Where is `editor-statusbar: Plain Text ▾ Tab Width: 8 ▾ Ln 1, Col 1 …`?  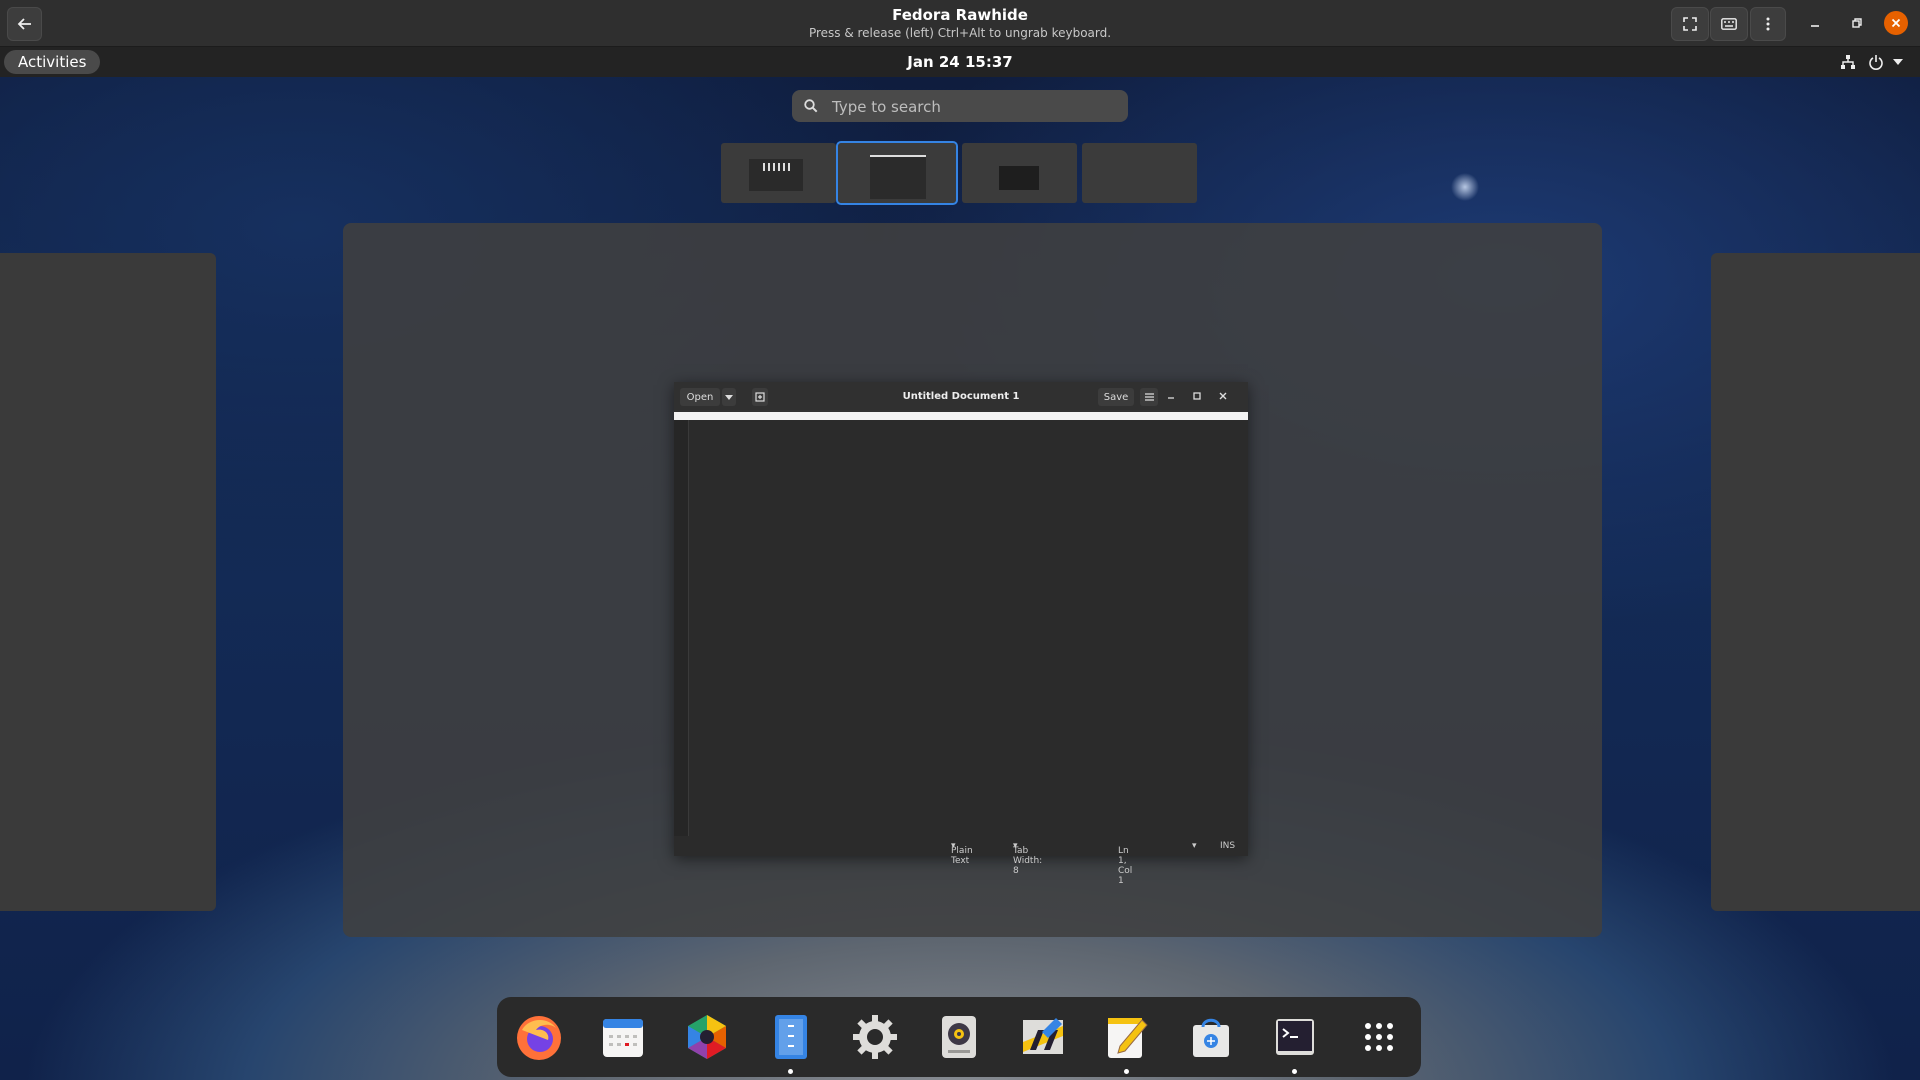 editor-statusbar: Plain Text ▾ Tab Width: 8 ▾ Ln 1, Col 1 … is located at coordinates (961, 861).